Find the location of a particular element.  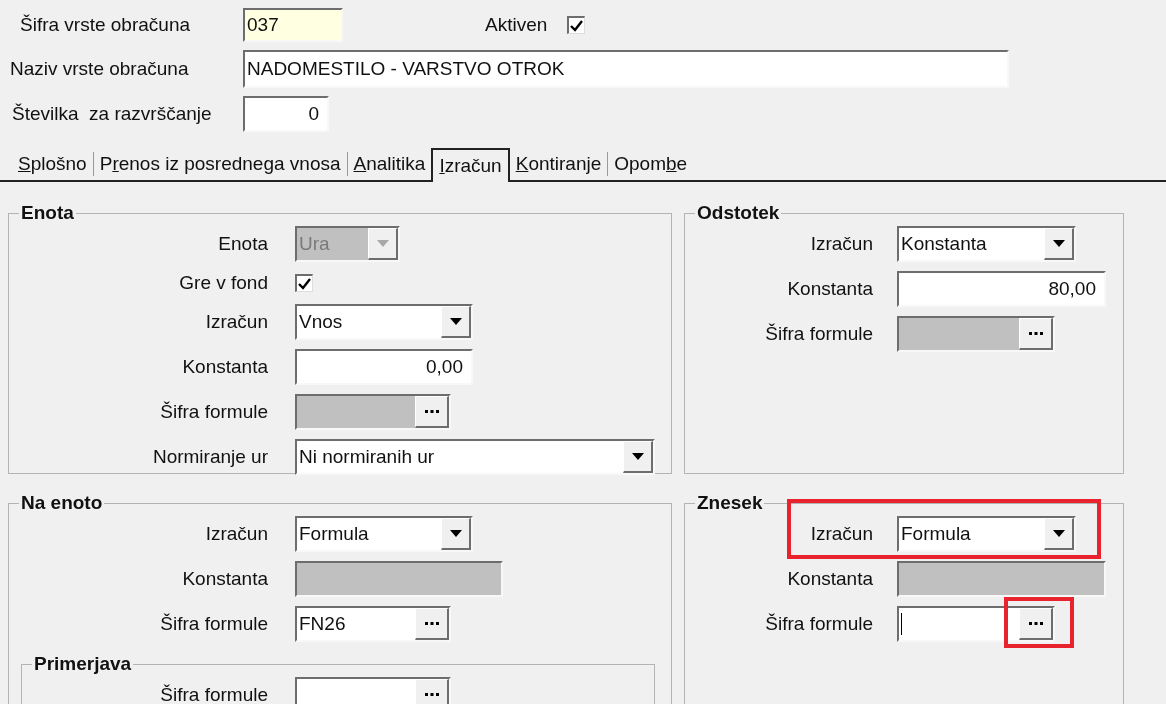

field-label: Številka za razvrščanje is located at coordinates (112, 114).